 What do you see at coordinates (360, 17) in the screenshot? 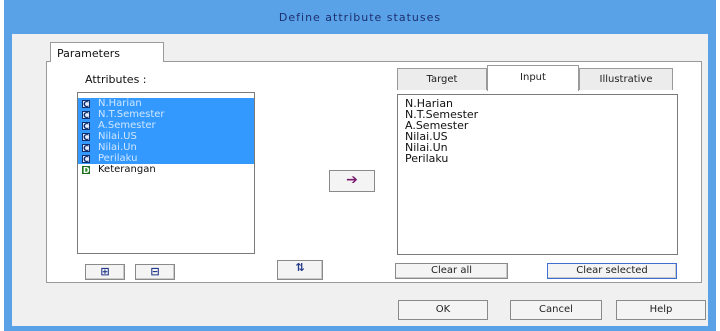
I see `window-title: Define attribute statuses` at bounding box center [360, 17].